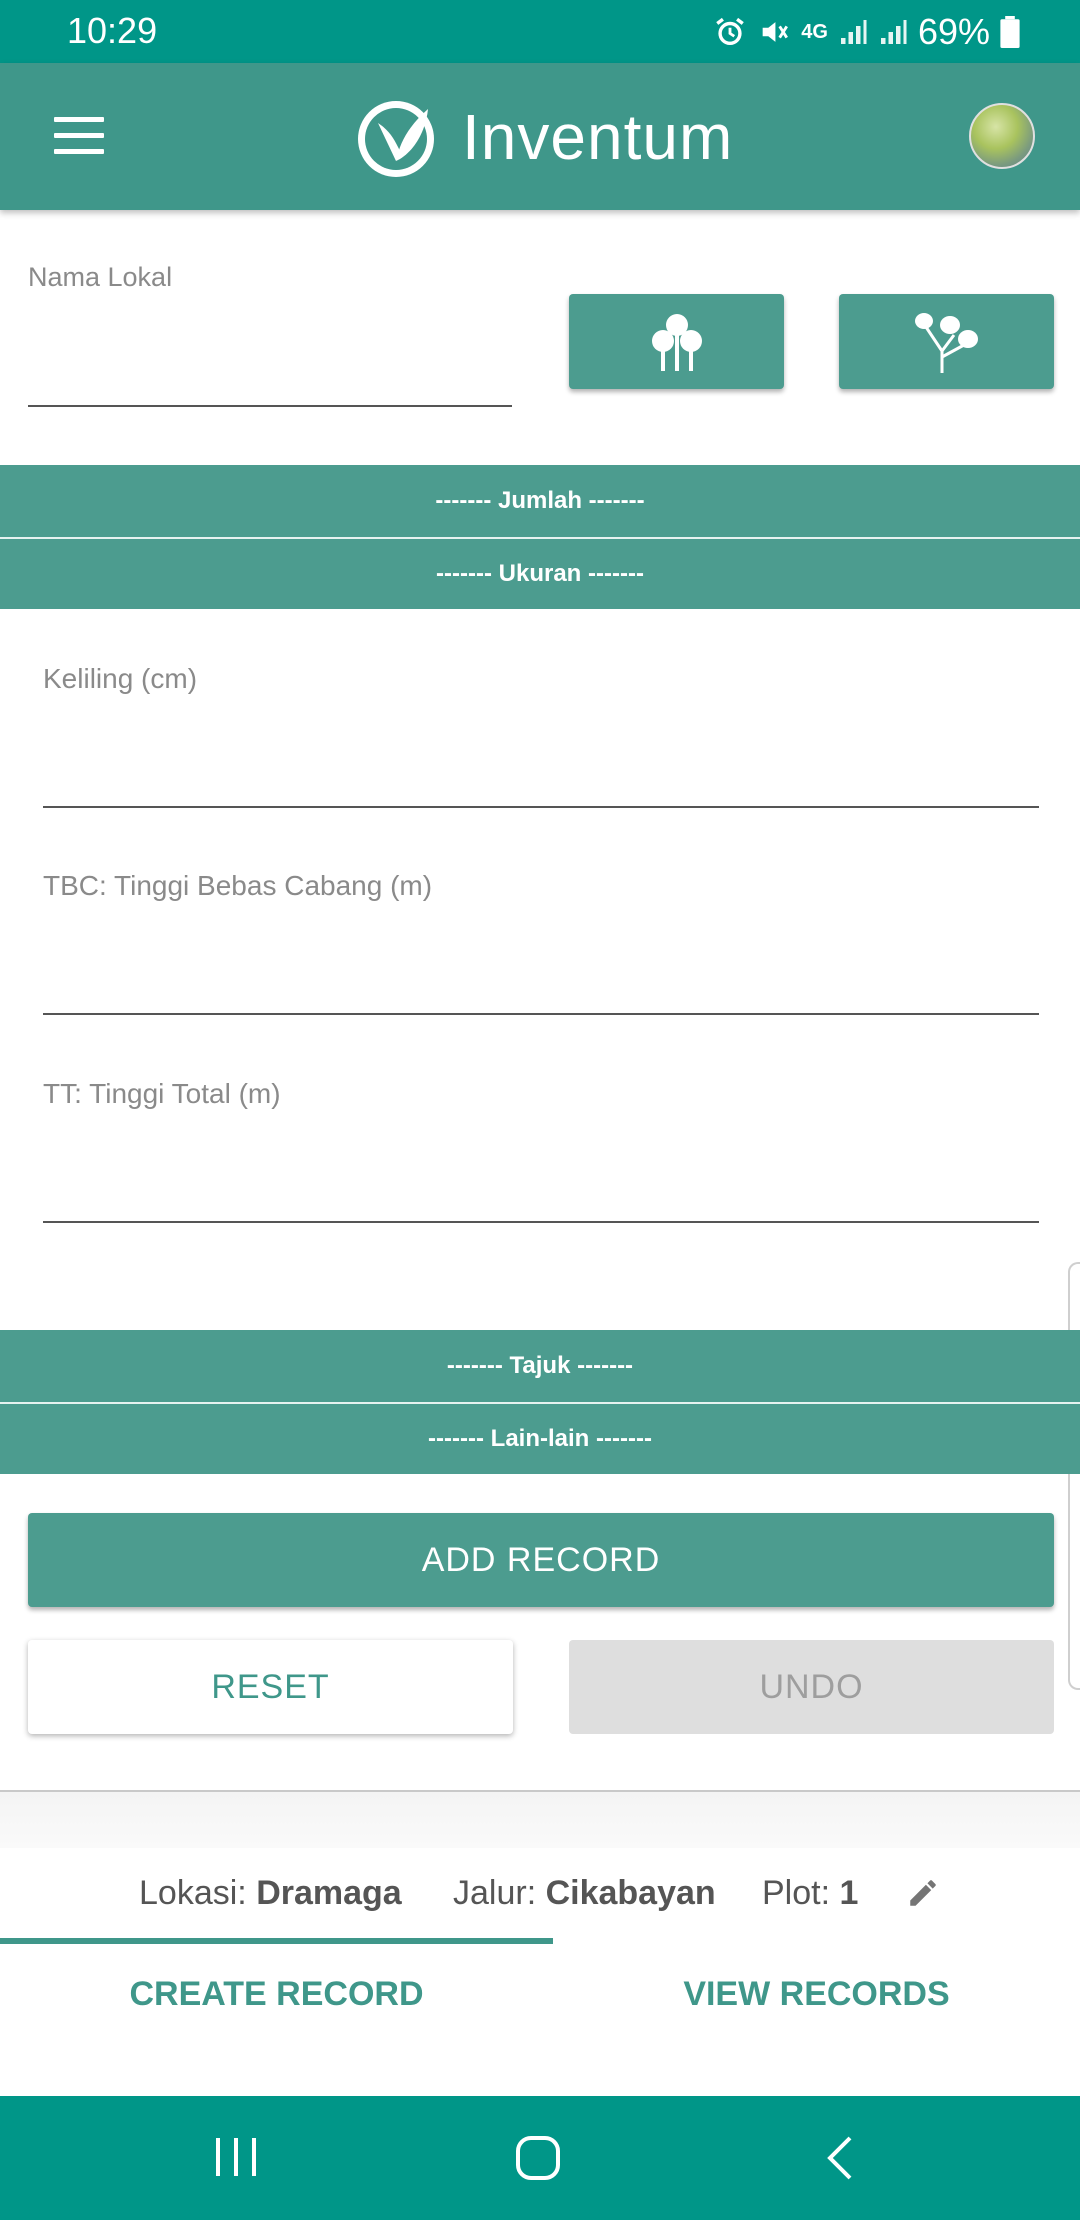  Describe the element at coordinates (775, 32) in the screenshot. I see `mute-icon` at that location.